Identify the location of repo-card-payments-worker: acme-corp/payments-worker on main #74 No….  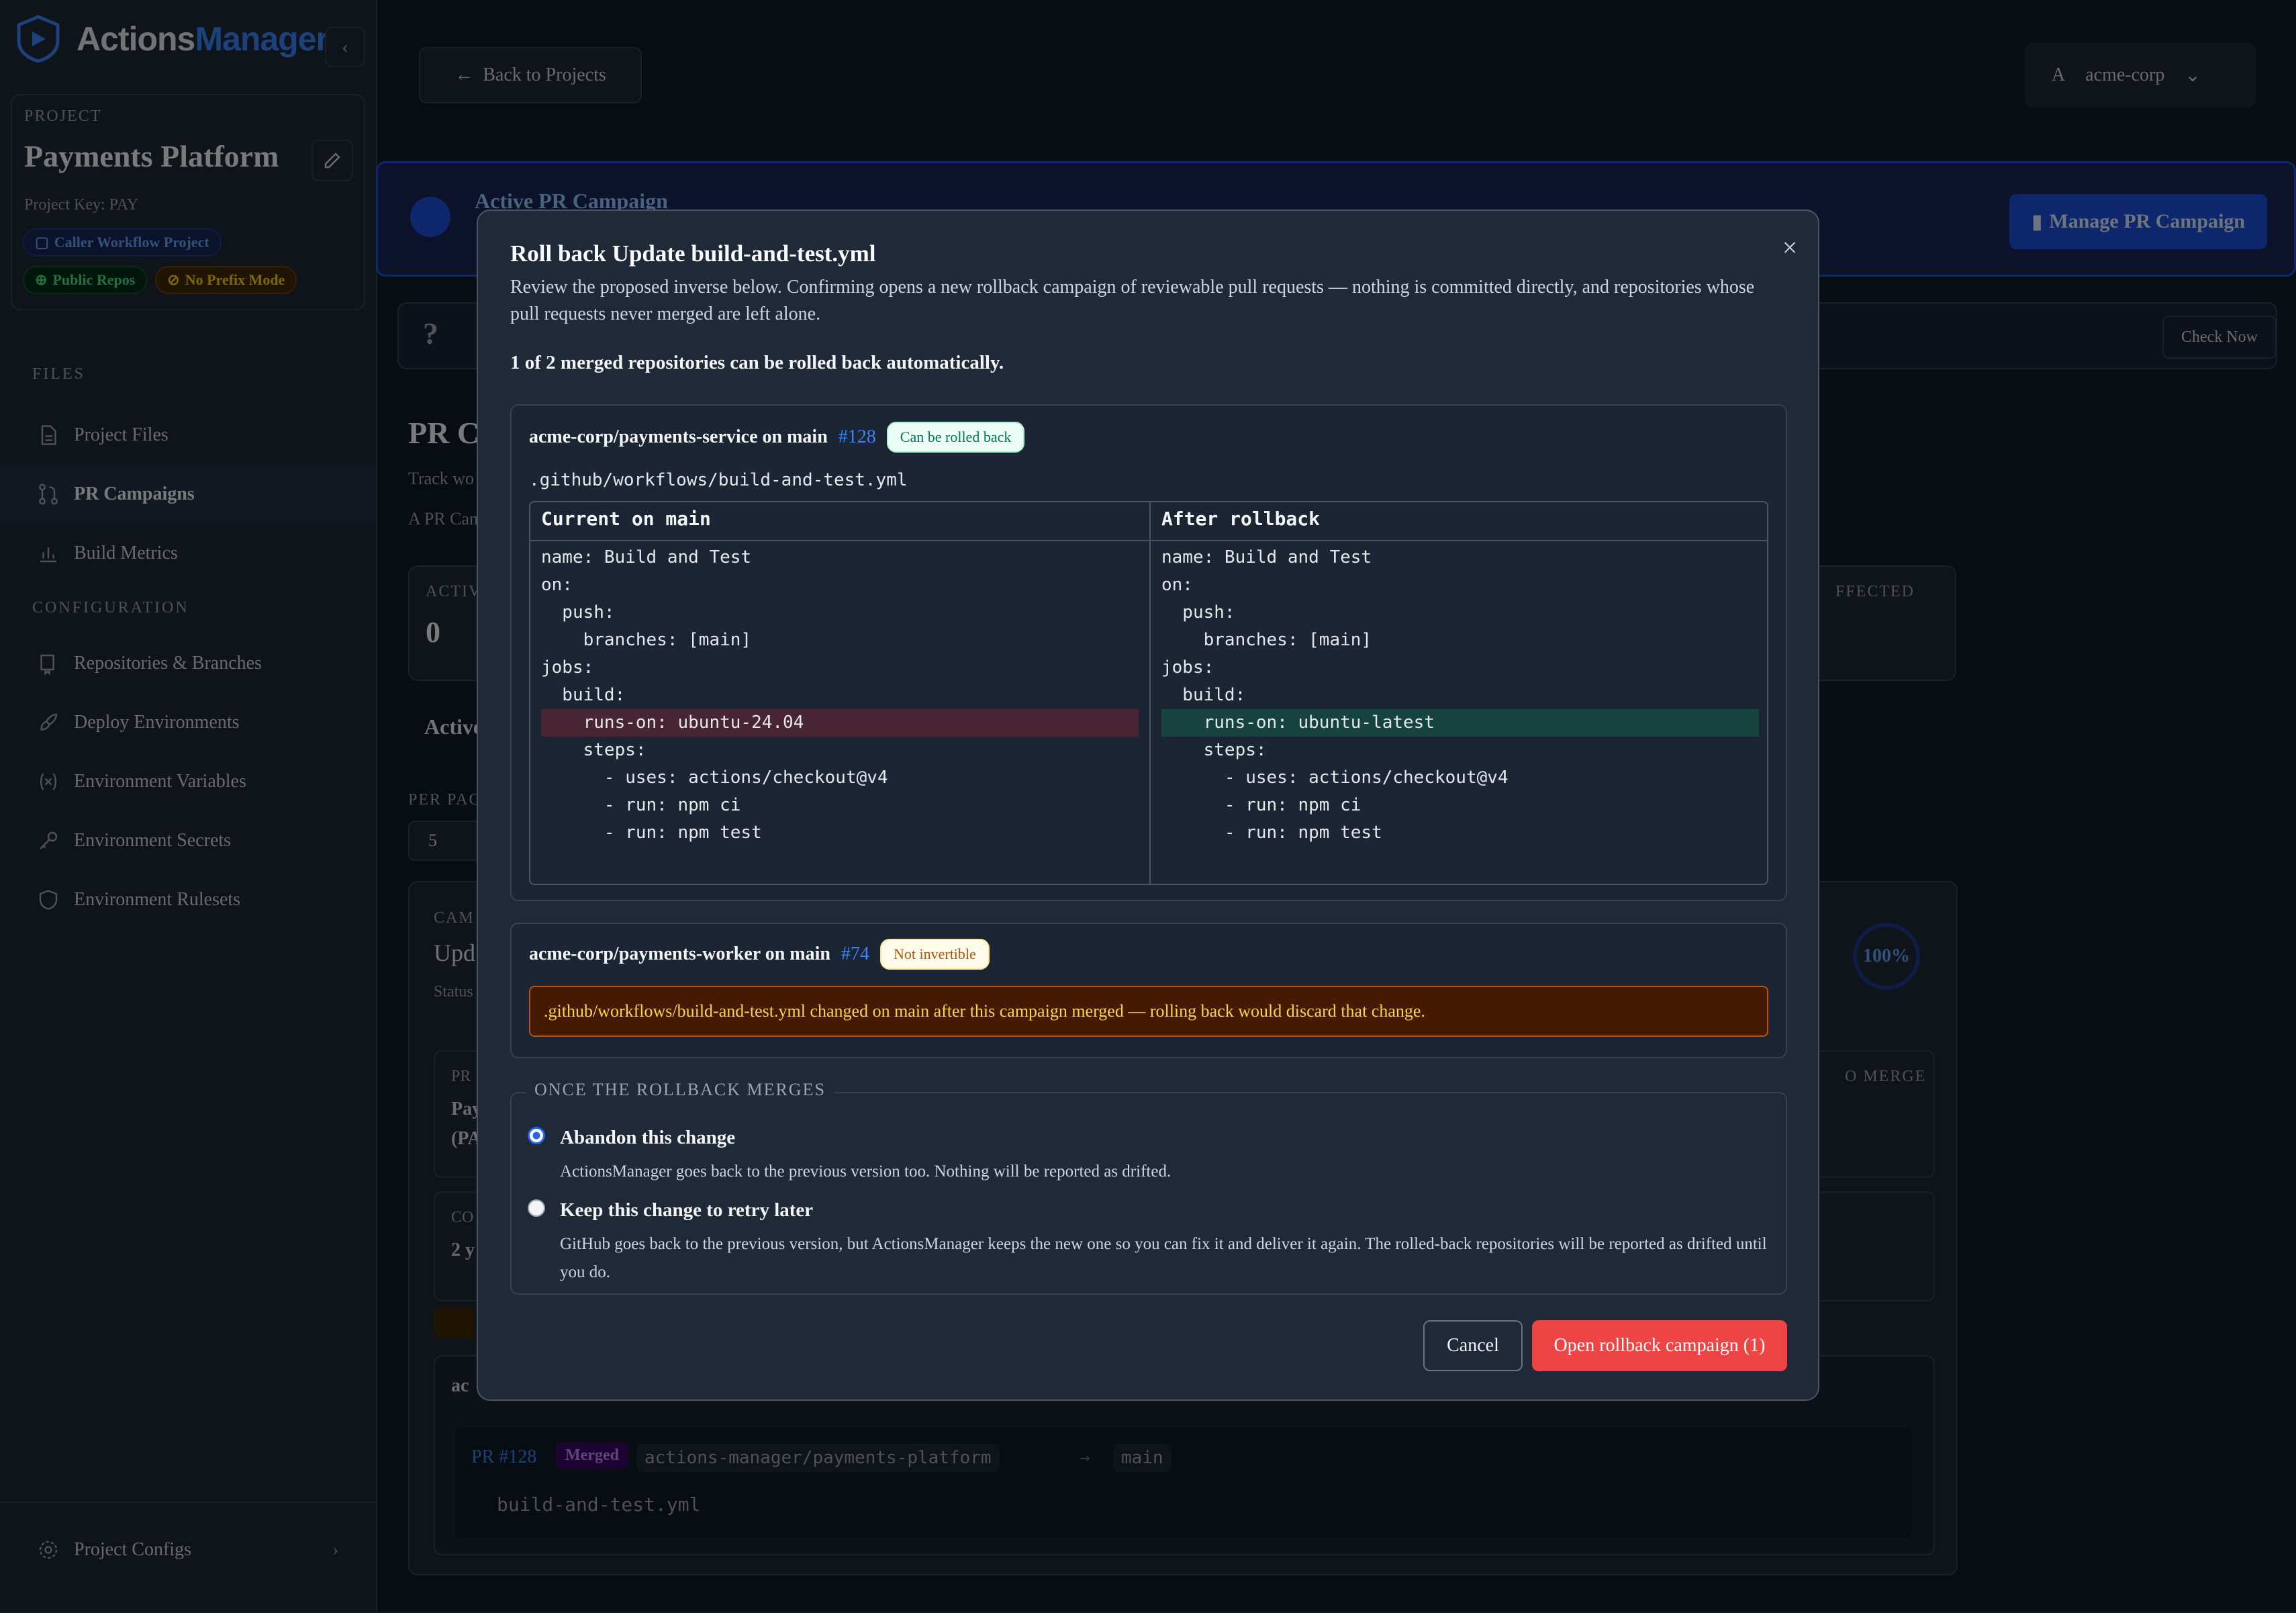
(1148, 990).